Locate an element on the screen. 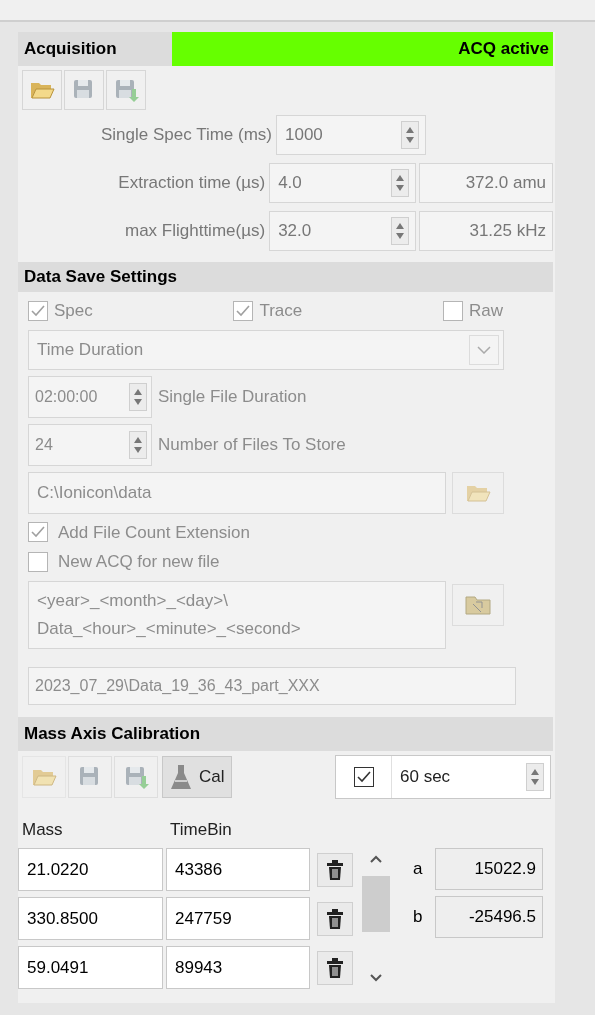  checkbox-label: Raw is located at coordinates (486, 311).